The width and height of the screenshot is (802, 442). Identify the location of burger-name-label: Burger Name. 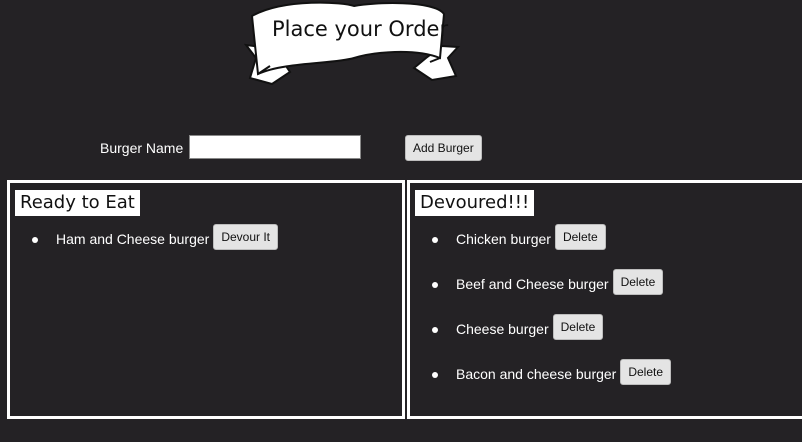
(142, 148).